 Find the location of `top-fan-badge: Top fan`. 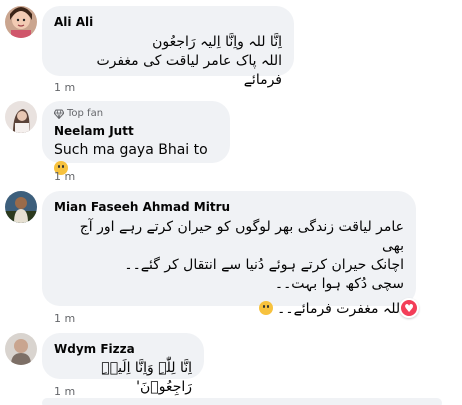

top-fan-badge: Top fan is located at coordinates (136, 113).